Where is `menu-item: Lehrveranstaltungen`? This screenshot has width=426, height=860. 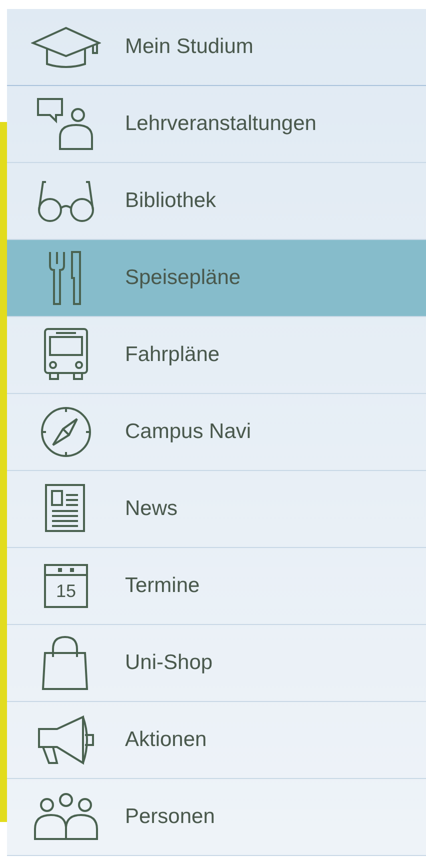 menu-item: Lehrveranstaltungen is located at coordinates (216, 124).